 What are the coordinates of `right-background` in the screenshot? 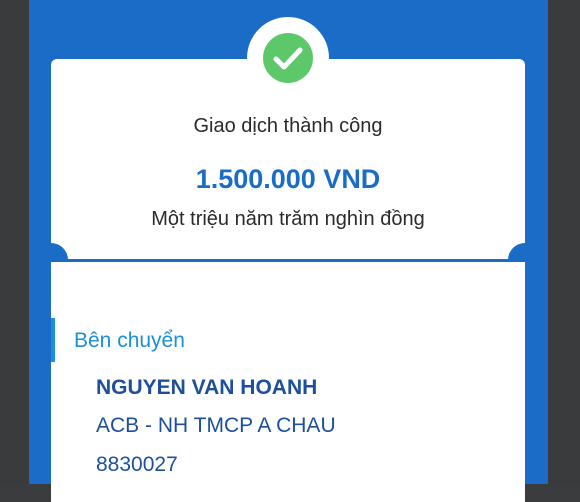 It's located at (564, 242).